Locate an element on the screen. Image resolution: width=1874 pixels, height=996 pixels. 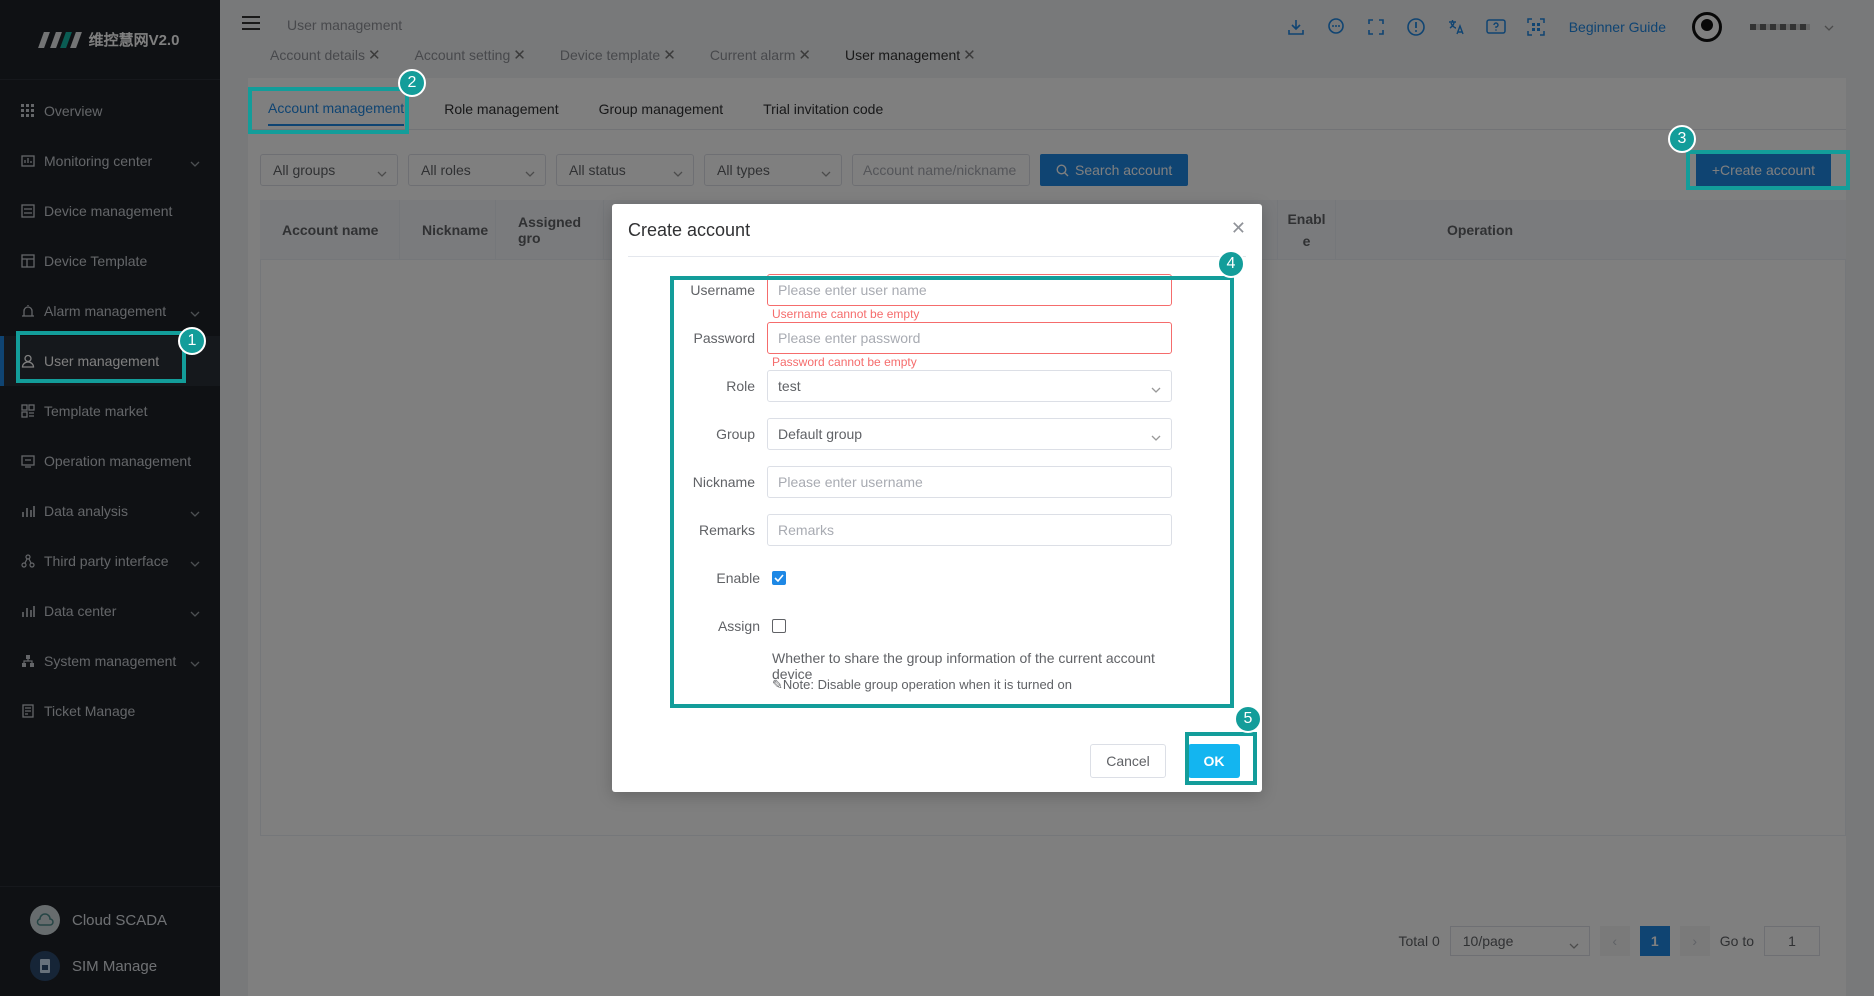
annotation-badge-2: 2 is located at coordinates (412, 83).